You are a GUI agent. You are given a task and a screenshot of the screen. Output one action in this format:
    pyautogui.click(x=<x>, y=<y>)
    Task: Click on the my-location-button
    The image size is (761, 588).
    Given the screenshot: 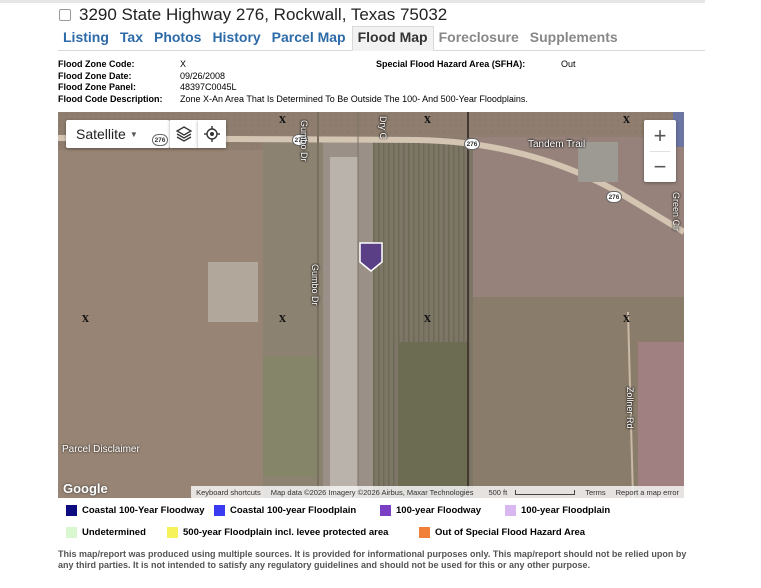 What is the action you would take?
    pyautogui.click(x=212, y=134)
    